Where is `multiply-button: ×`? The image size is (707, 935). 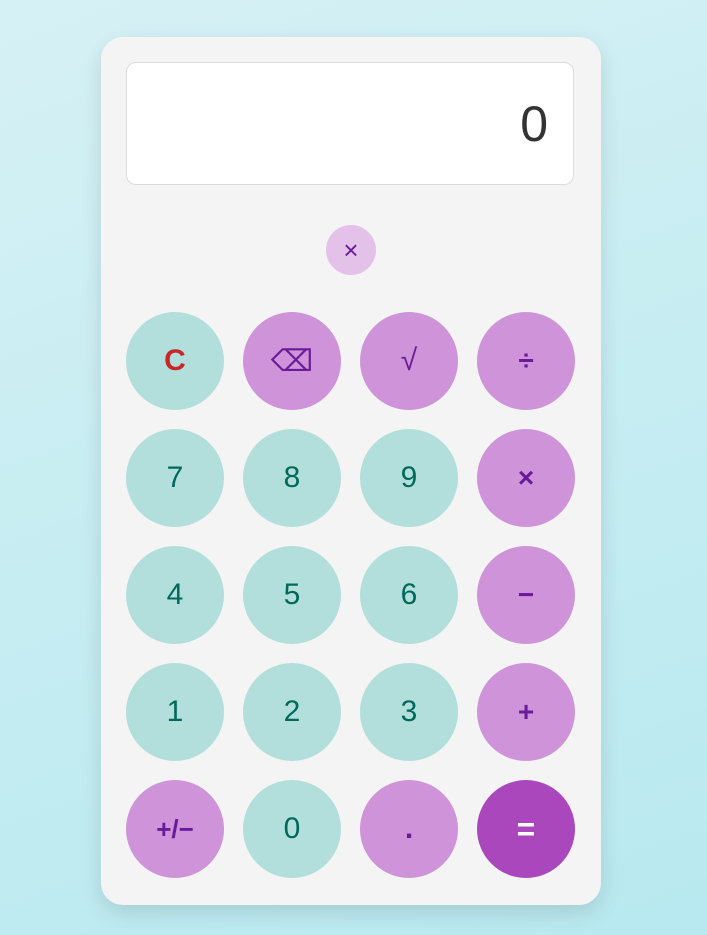
multiply-button: × is located at coordinates (526, 478).